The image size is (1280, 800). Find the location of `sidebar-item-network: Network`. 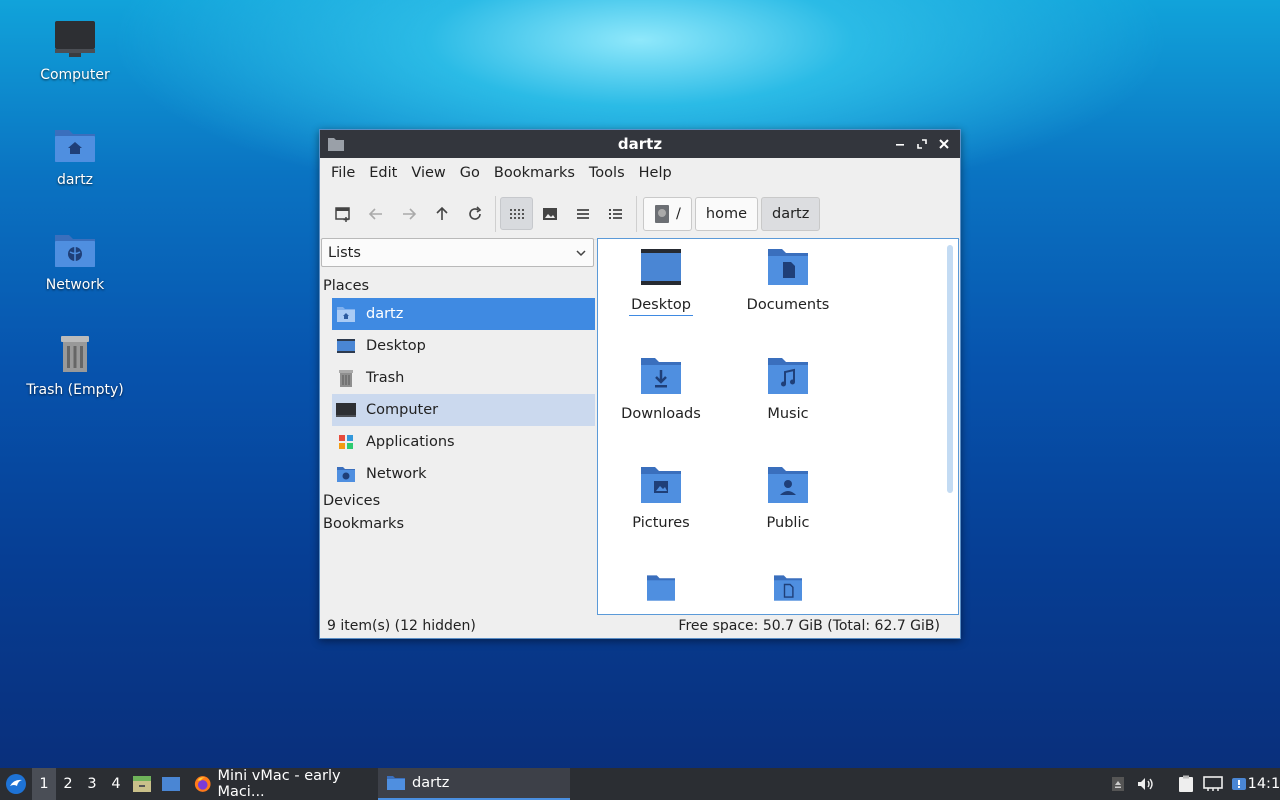

sidebar-item-network: Network is located at coordinates (463, 474).